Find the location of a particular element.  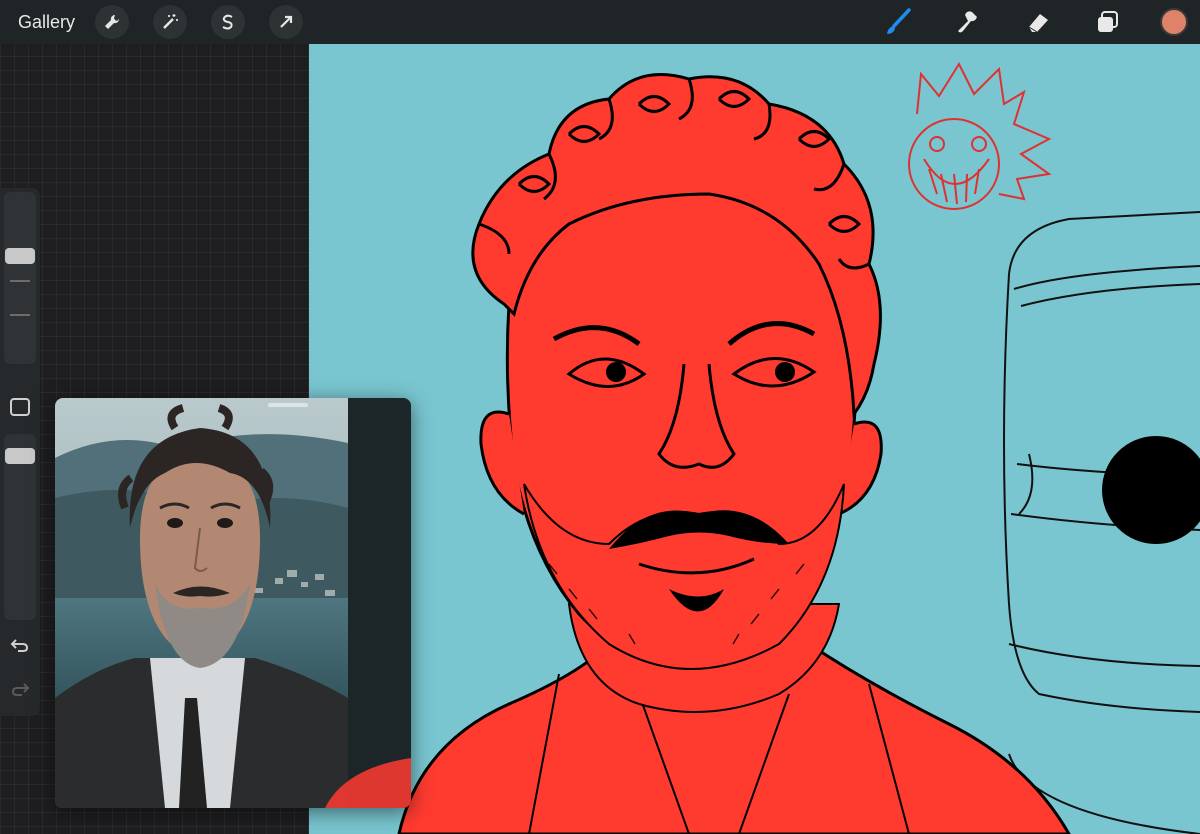

undo-icon is located at coordinates (19, 645).